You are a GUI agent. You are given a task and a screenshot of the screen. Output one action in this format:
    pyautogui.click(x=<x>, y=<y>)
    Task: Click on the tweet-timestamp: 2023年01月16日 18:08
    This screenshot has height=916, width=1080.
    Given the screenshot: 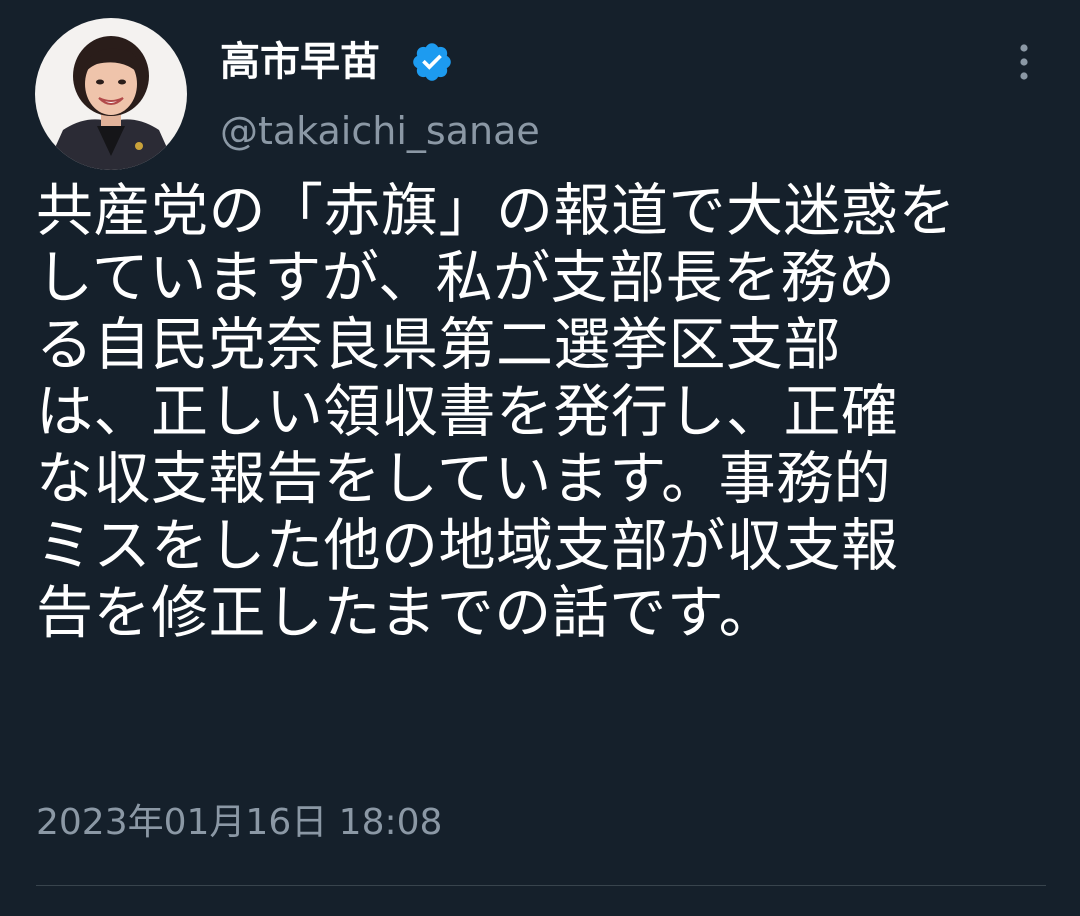 What is the action you would take?
    pyautogui.click(x=239, y=823)
    